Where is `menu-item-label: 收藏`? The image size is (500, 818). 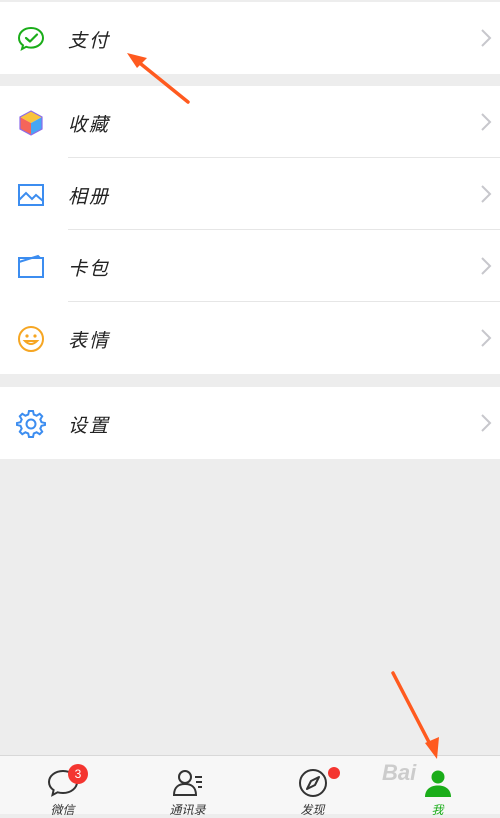
menu-item-label: 收藏 is located at coordinates (89, 125).